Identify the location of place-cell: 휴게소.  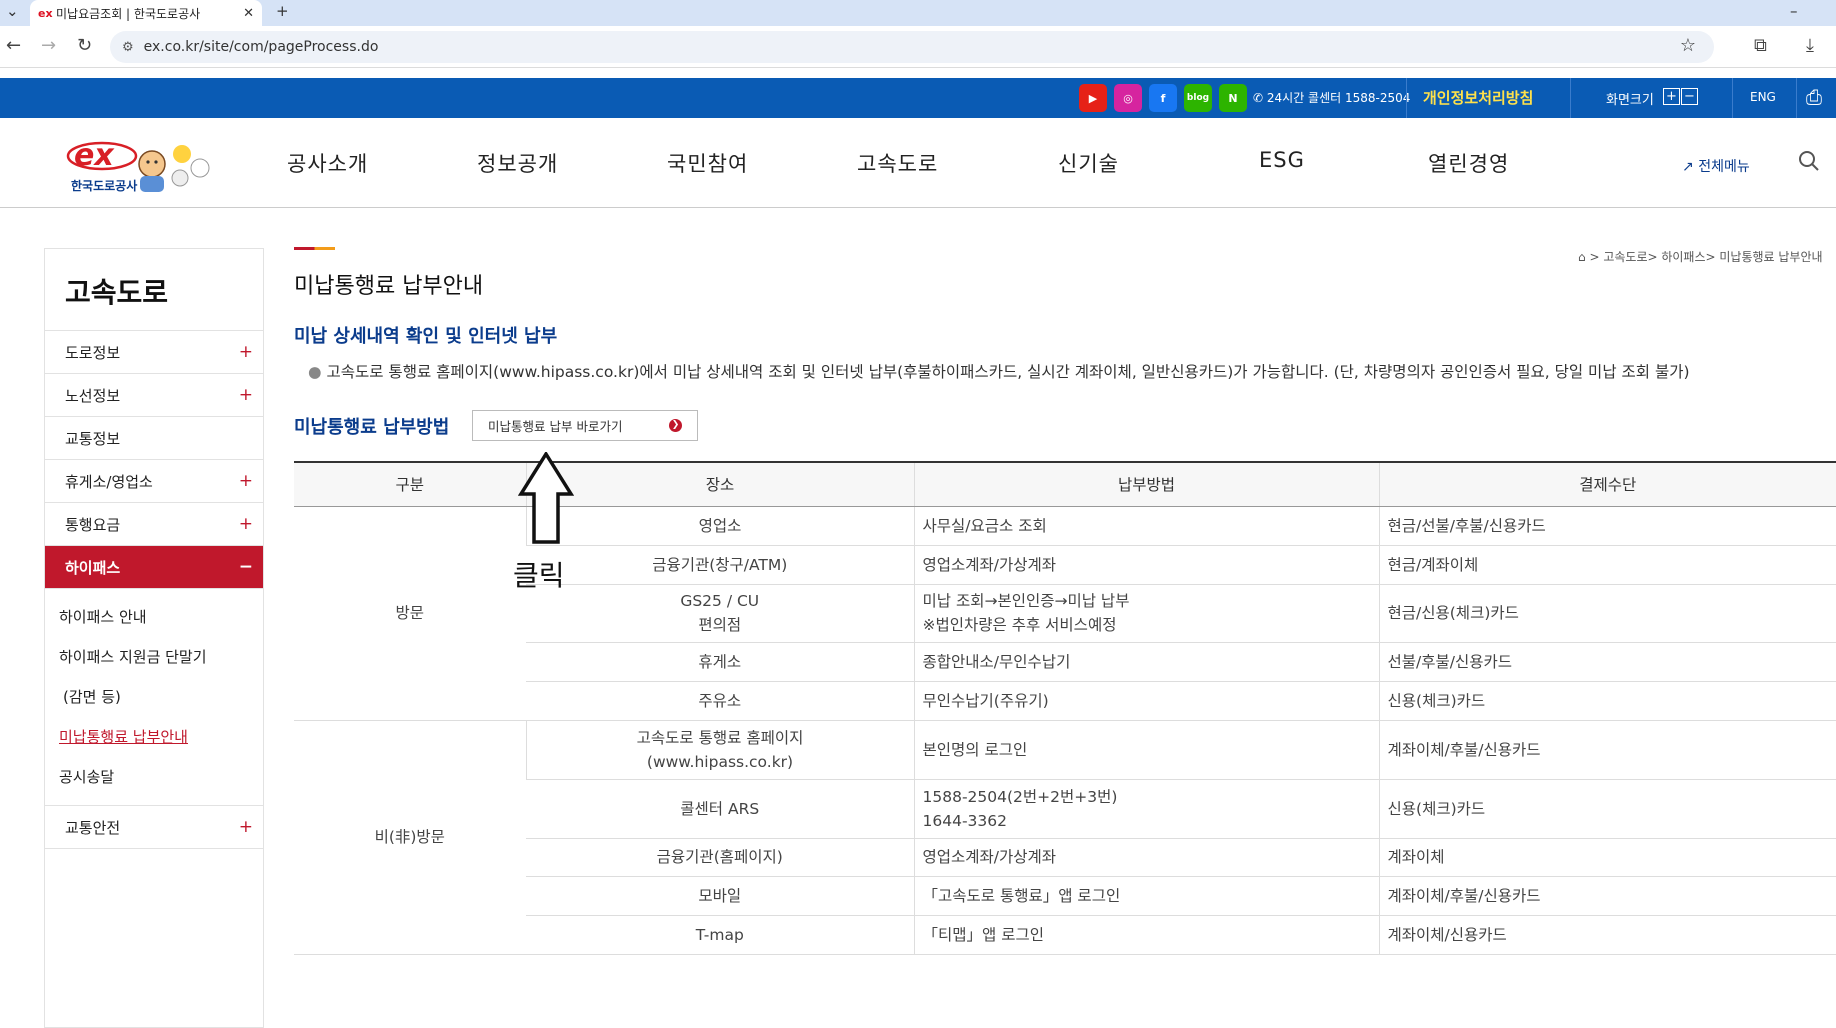
(720, 662).